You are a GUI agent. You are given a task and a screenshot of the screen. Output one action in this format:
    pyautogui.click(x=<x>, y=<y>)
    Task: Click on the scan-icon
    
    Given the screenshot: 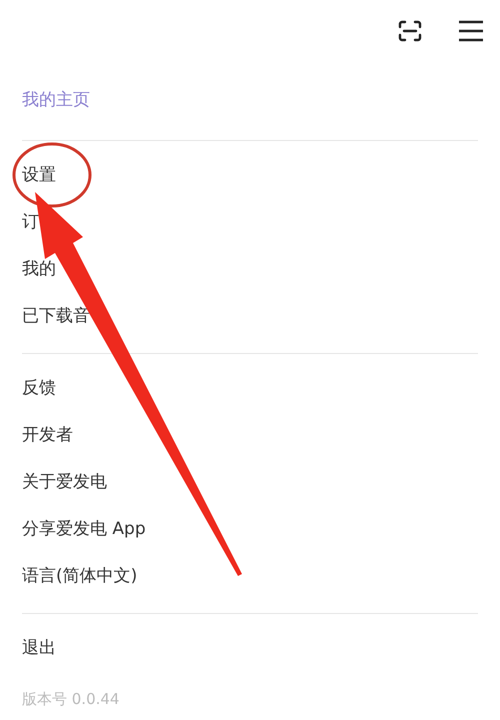 What is the action you would take?
    pyautogui.click(x=410, y=31)
    